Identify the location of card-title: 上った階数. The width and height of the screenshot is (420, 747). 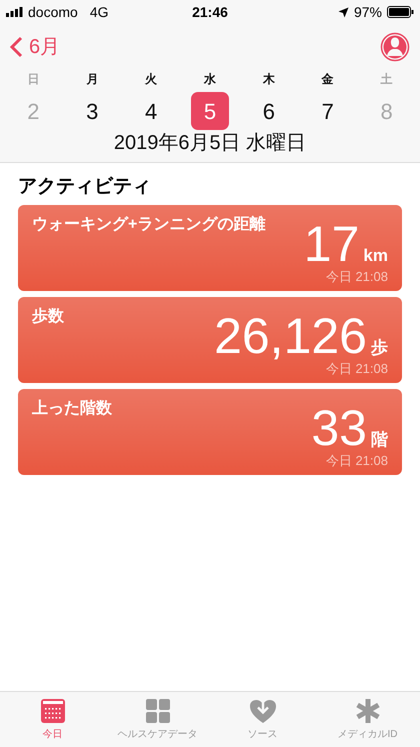
(72, 408).